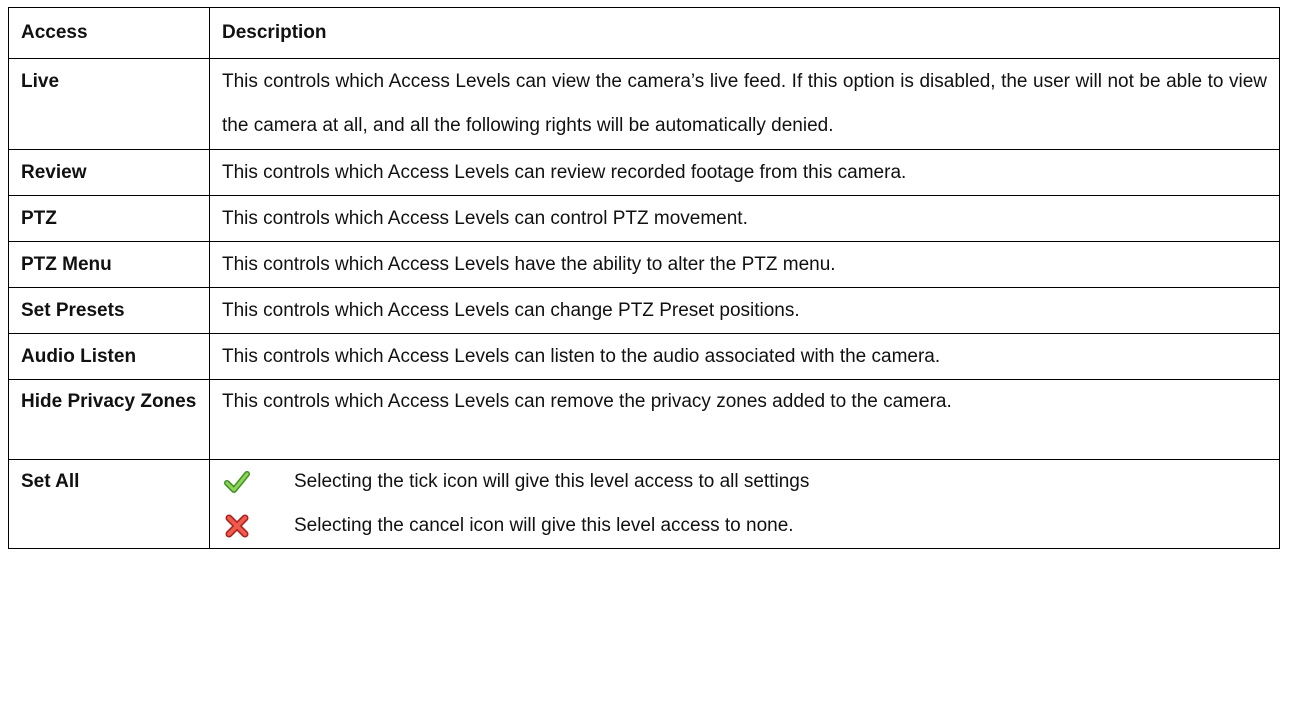 The width and height of the screenshot is (1290, 722). What do you see at coordinates (744, 33) in the screenshot?
I see `header-description: Description` at bounding box center [744, 33].